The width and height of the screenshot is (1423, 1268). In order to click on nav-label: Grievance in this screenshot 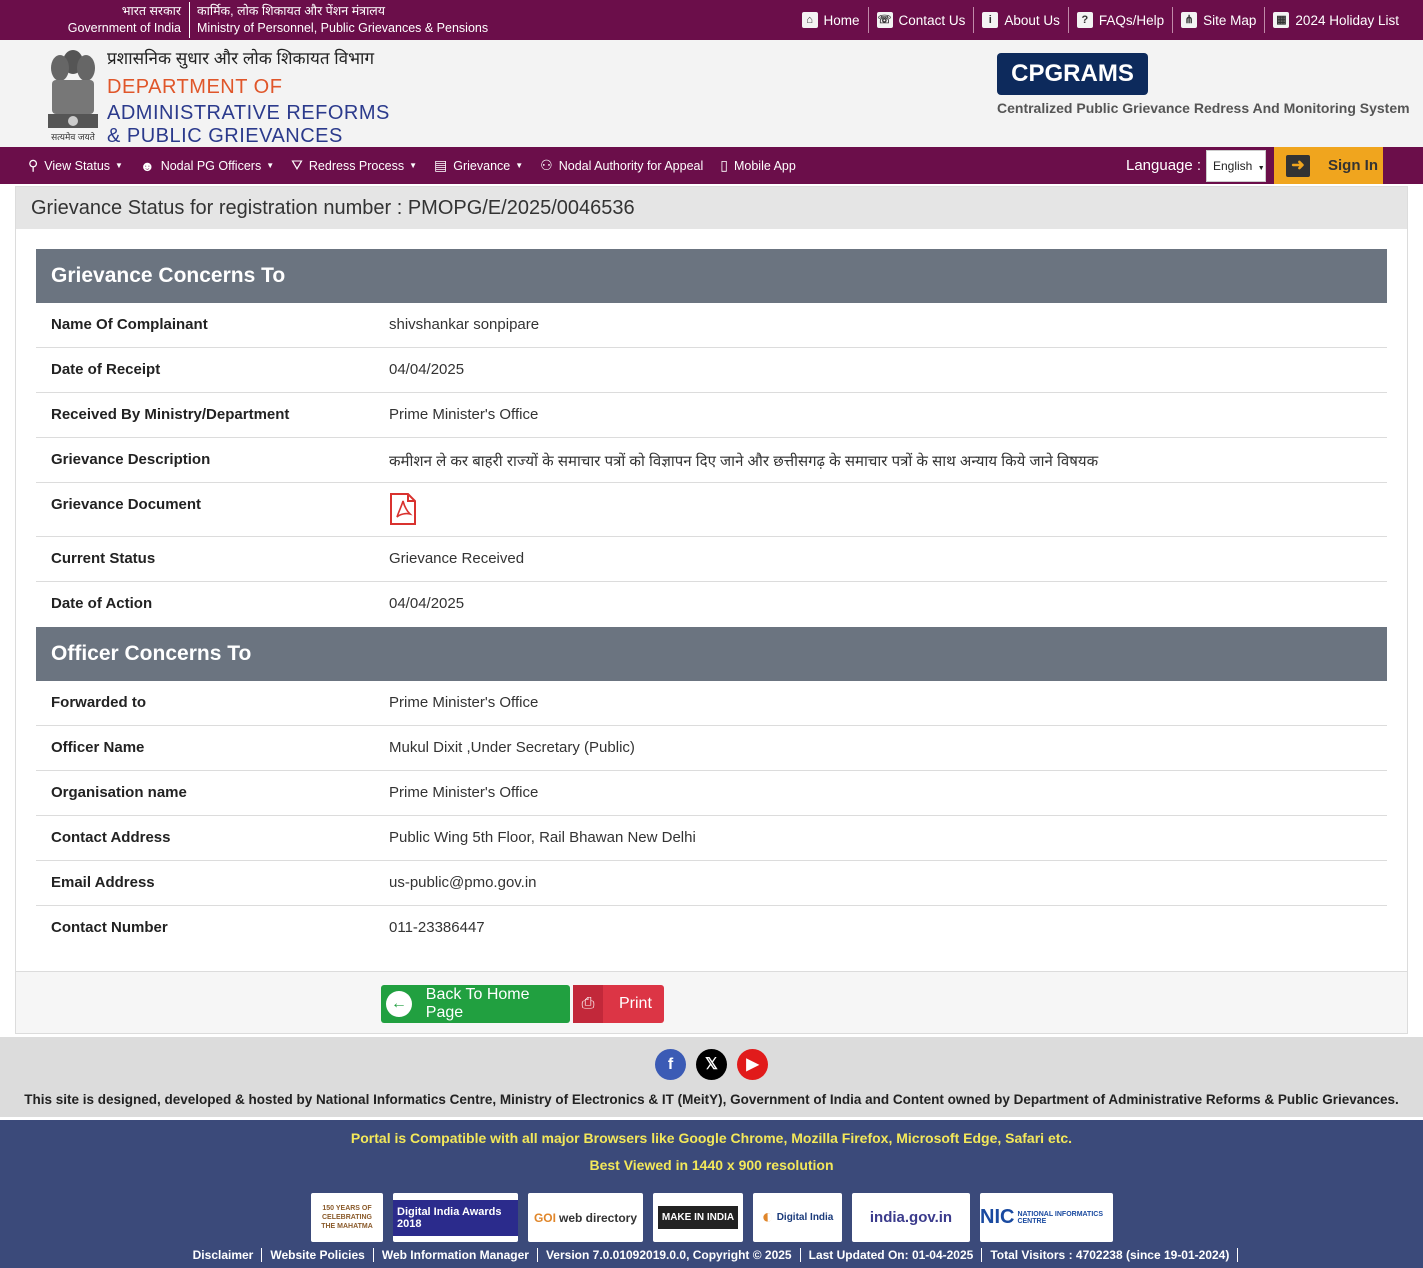, I will do `click(482, 165)`.